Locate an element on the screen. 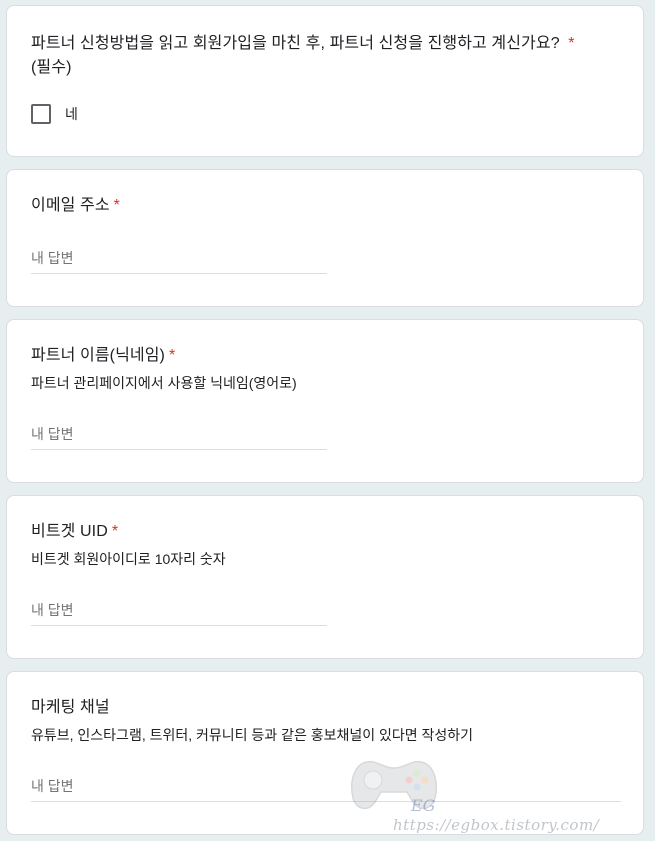 This screenshot has width=655, height=841. email-answer-input: 내 답변 is located at coordinates (179, 258).